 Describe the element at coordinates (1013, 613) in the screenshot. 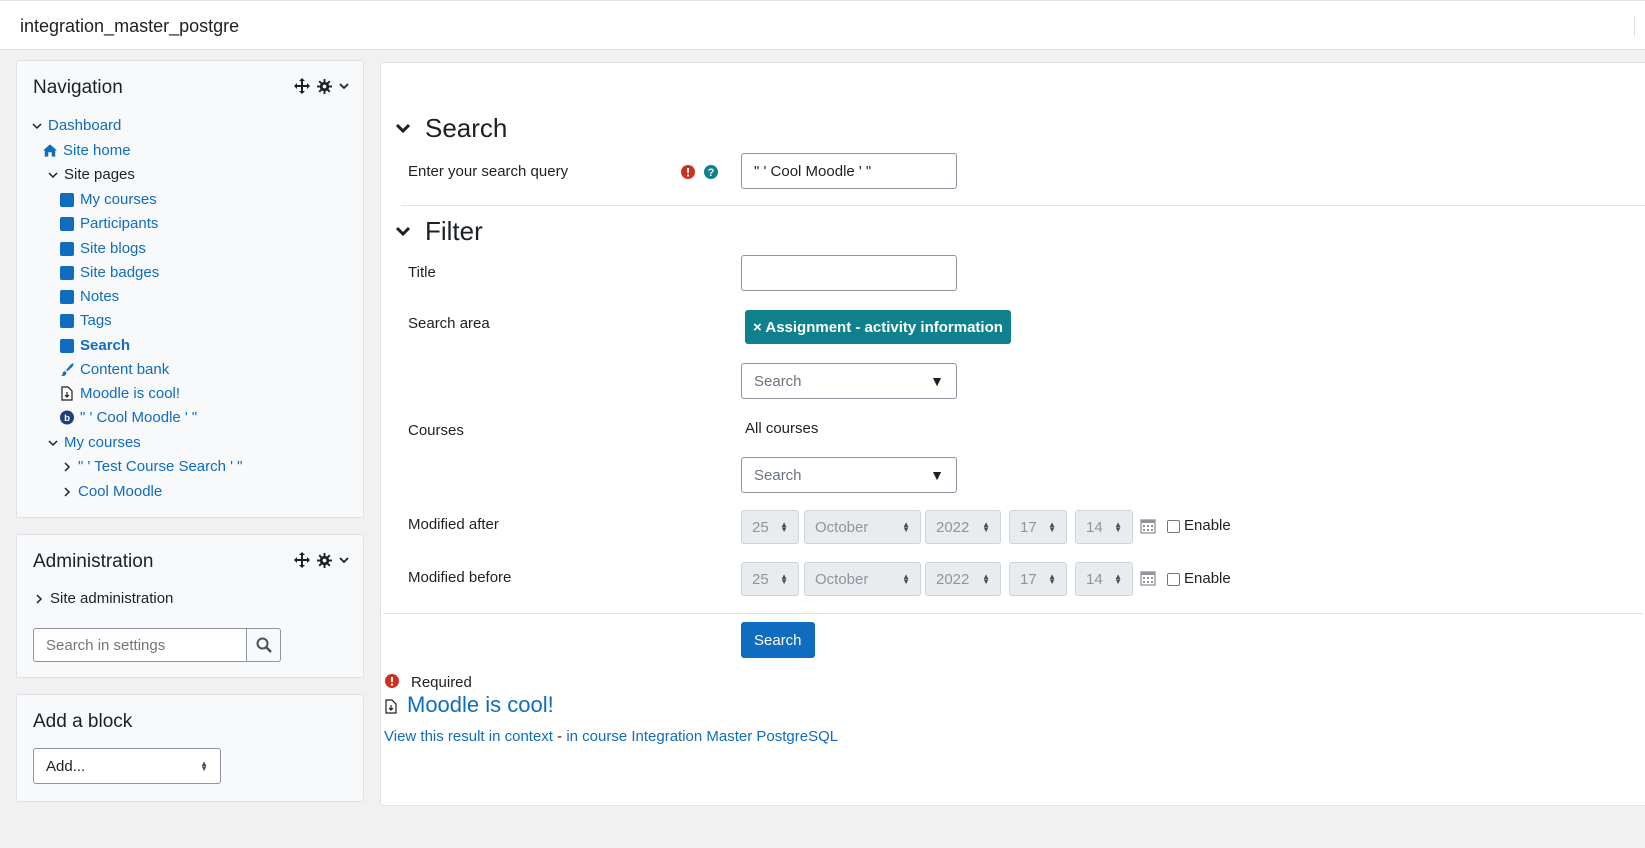

I see `form-divider` at that location.